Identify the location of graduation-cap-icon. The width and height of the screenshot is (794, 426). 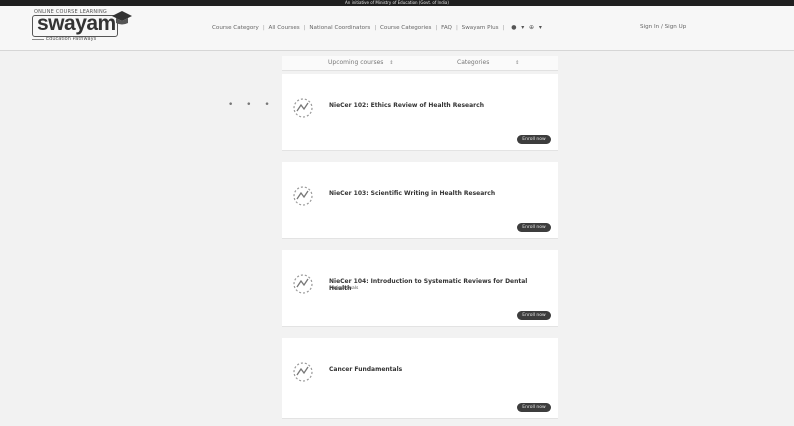
(122, 18).